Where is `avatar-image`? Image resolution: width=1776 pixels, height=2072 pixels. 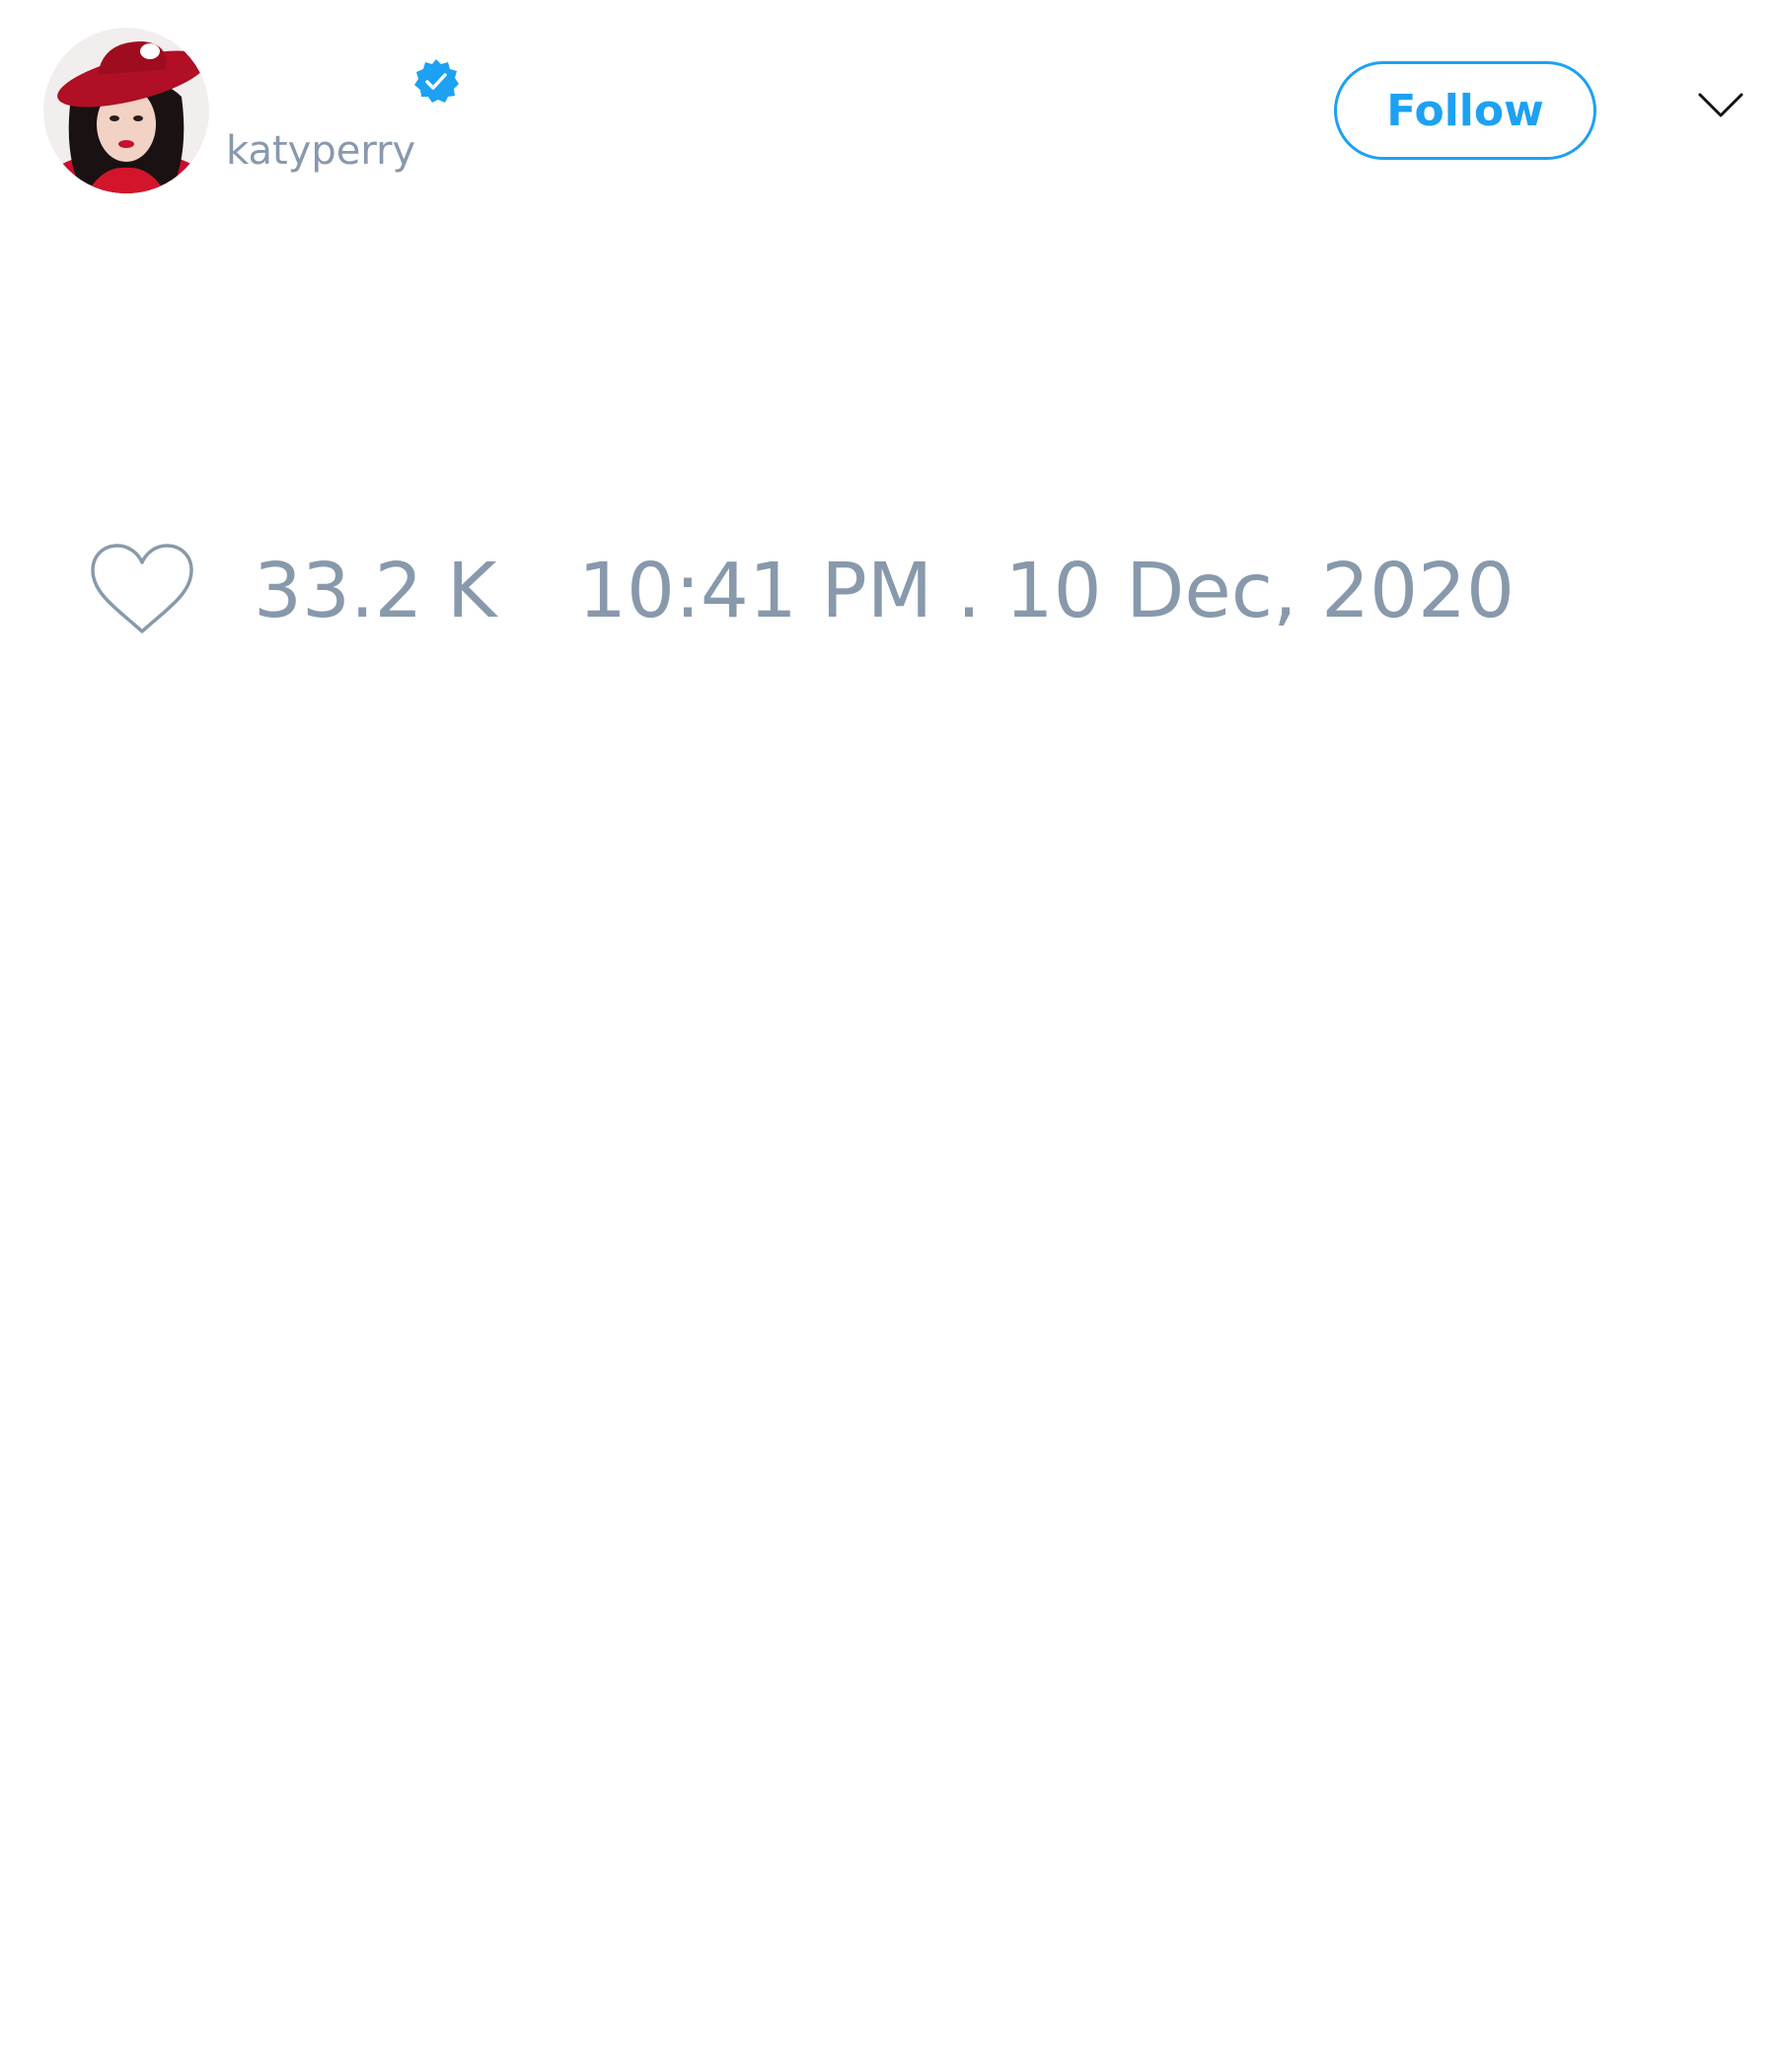
avatar-image is located at coordinates (126, 111).